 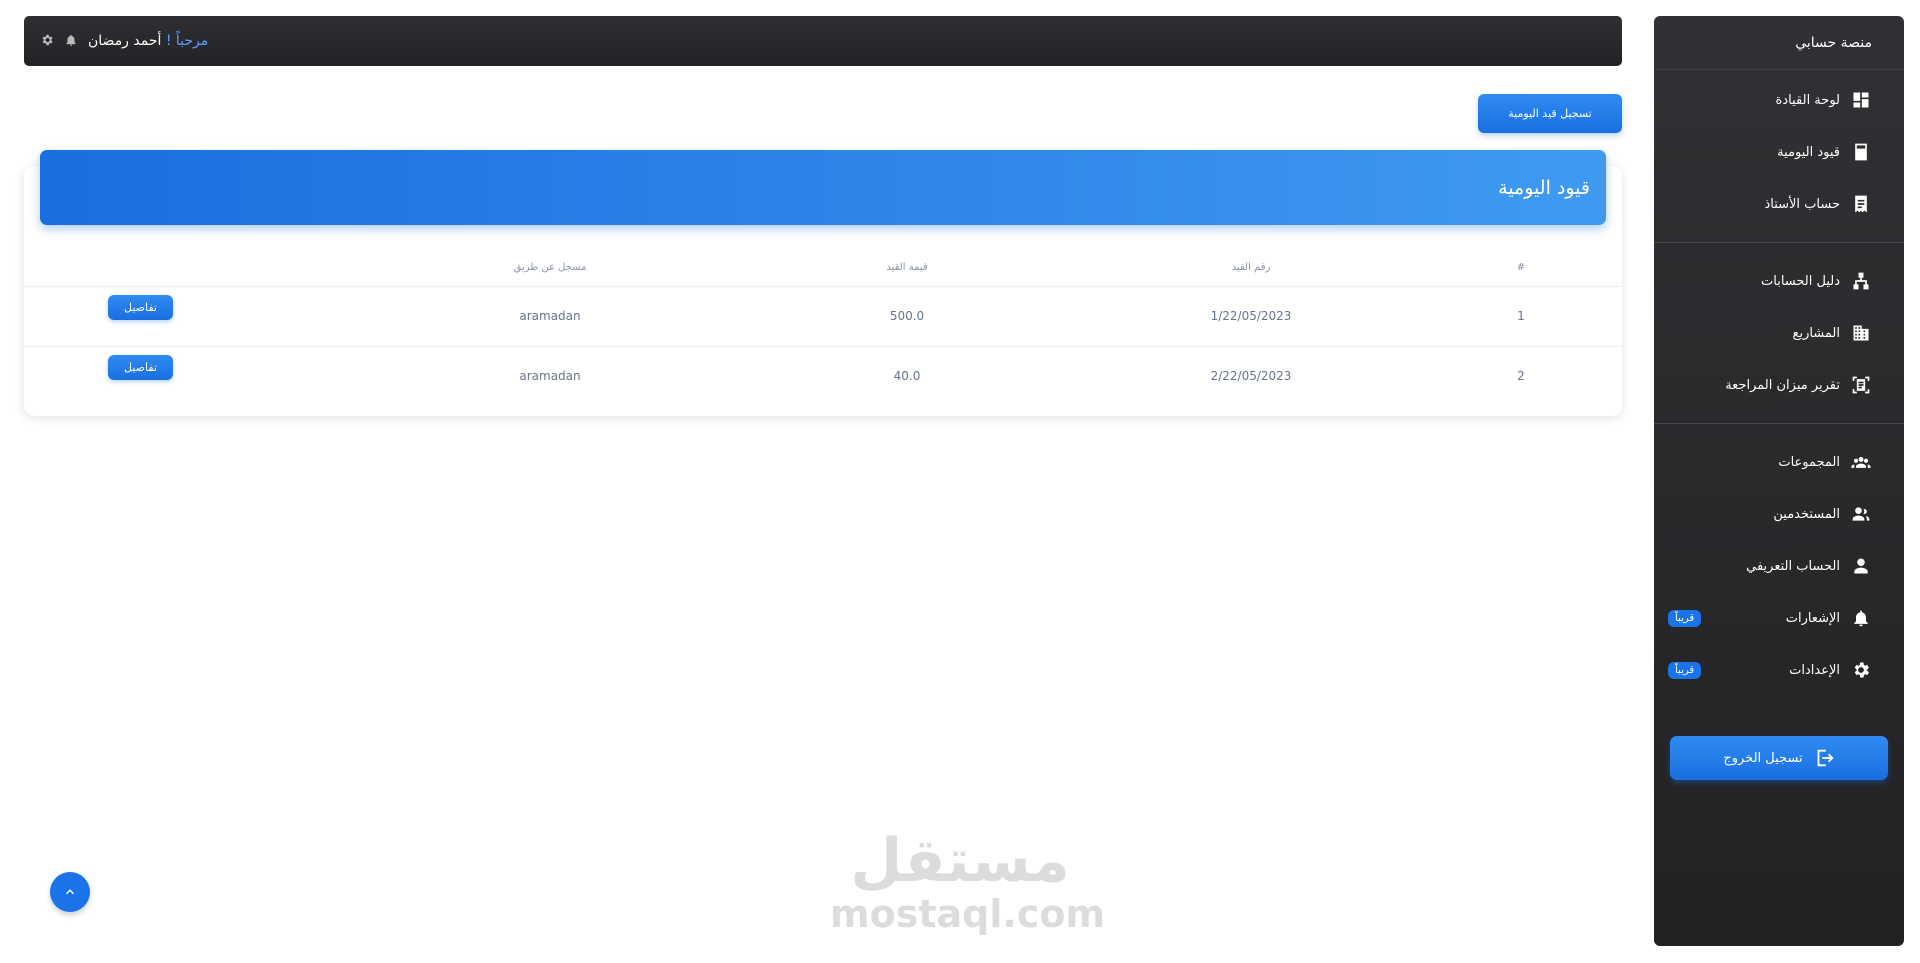 What do you see at coordinates (1521, 316) in the screenshot?
I see `cell-index: 1` at bounding box center [1521, 316].